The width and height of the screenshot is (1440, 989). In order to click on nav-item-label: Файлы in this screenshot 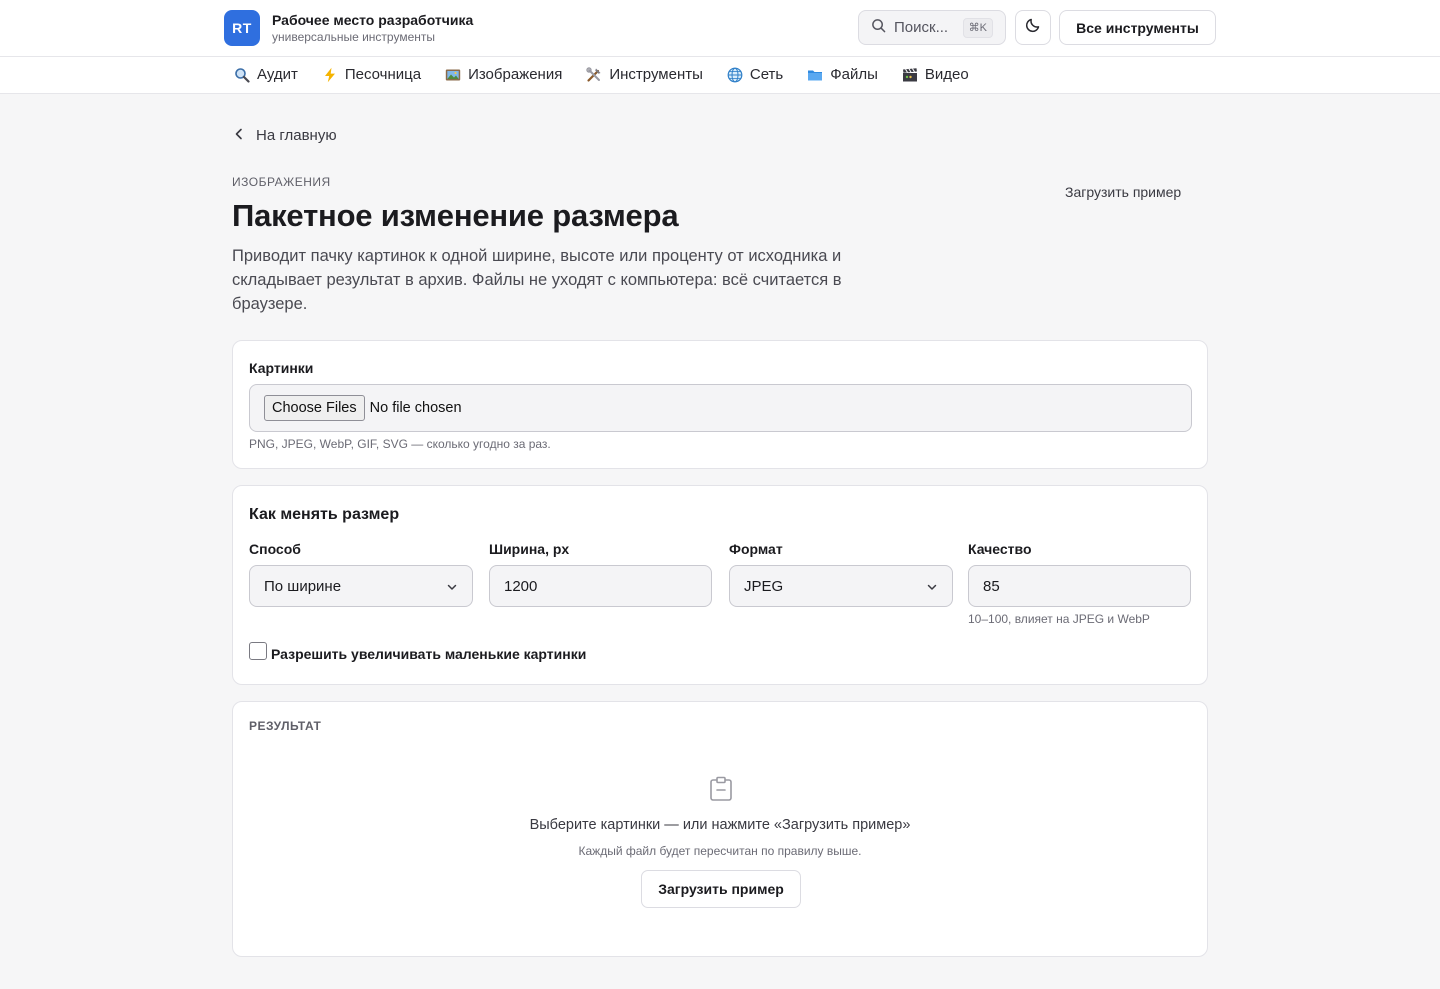, I will do `click(854, 74)`.